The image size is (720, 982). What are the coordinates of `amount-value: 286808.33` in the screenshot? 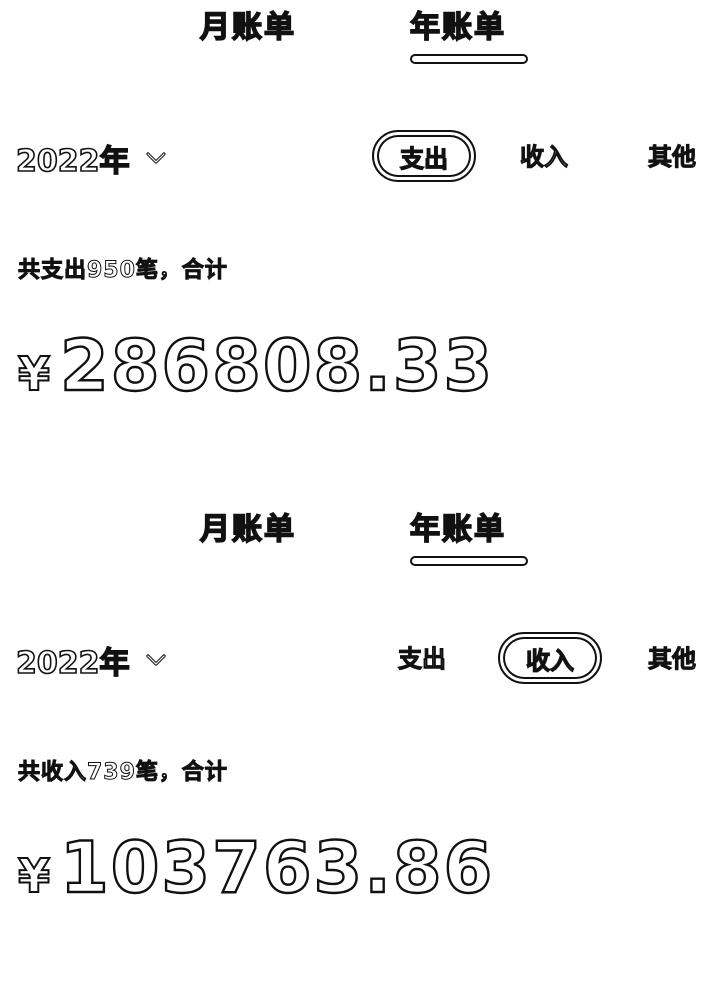 It's located at (277, 366).